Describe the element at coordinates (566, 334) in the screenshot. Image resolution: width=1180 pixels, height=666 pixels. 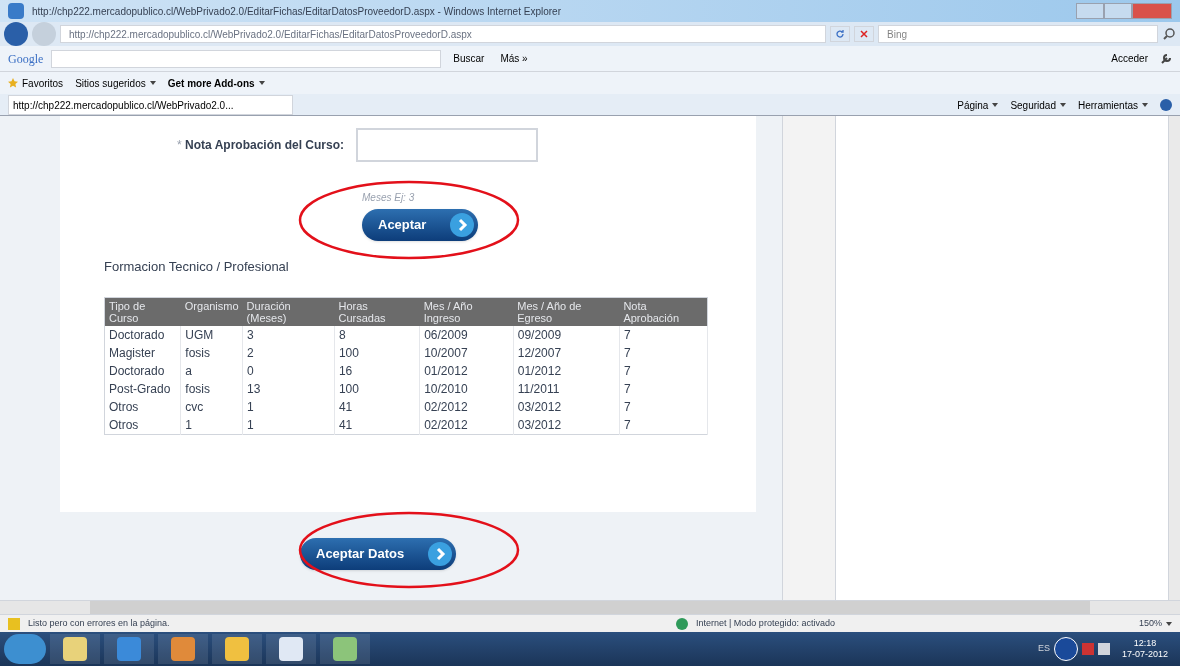
I see `table-cell: 09/2009` at that location.